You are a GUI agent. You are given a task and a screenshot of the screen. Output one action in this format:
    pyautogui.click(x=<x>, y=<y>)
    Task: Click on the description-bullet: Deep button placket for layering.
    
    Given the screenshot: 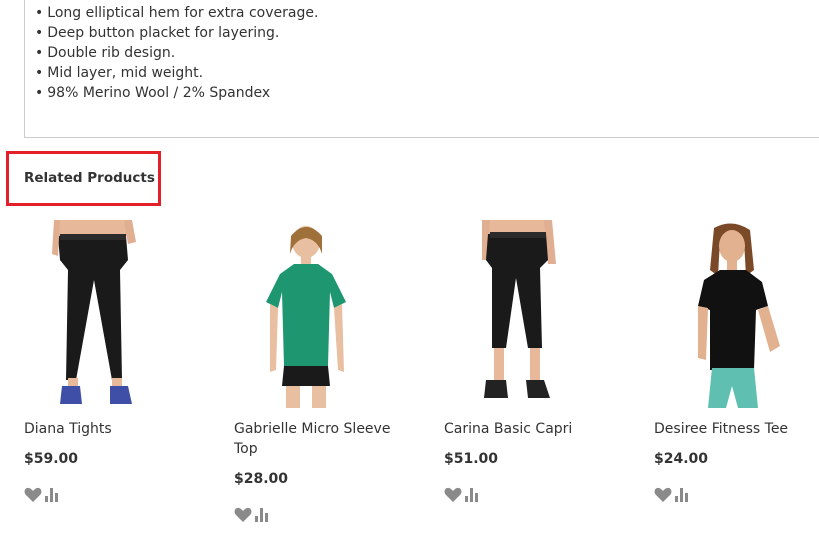 What is the action you would take?
    pyautogui.click(x=176, y=33)
    